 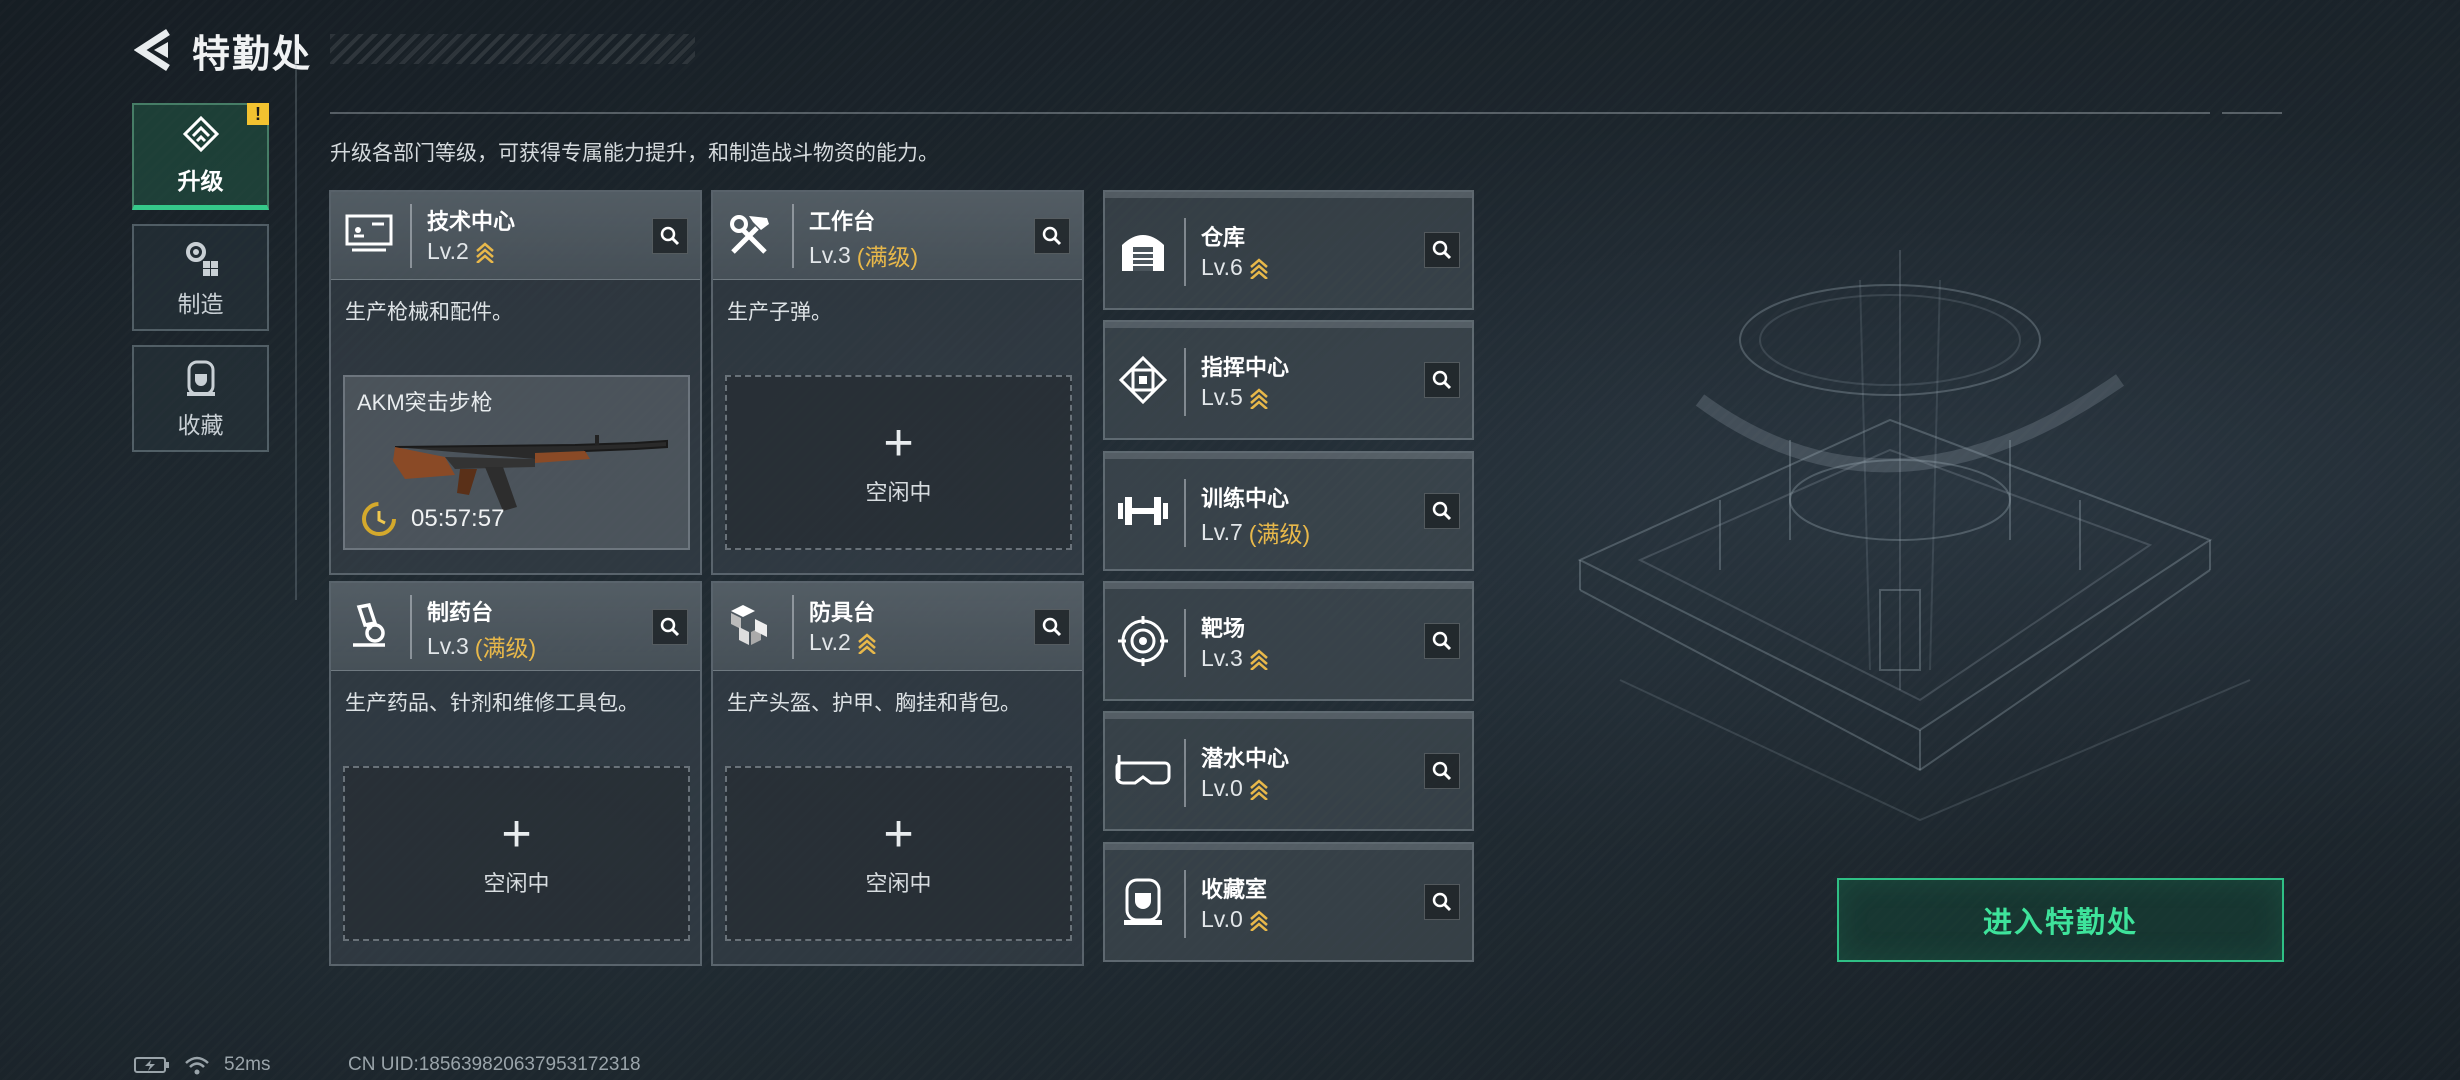 What do you see at coordinates (897, 627) in the screenshot?
I see `card-header: 防具台 Lv.2` at bounding box center [897, 627].